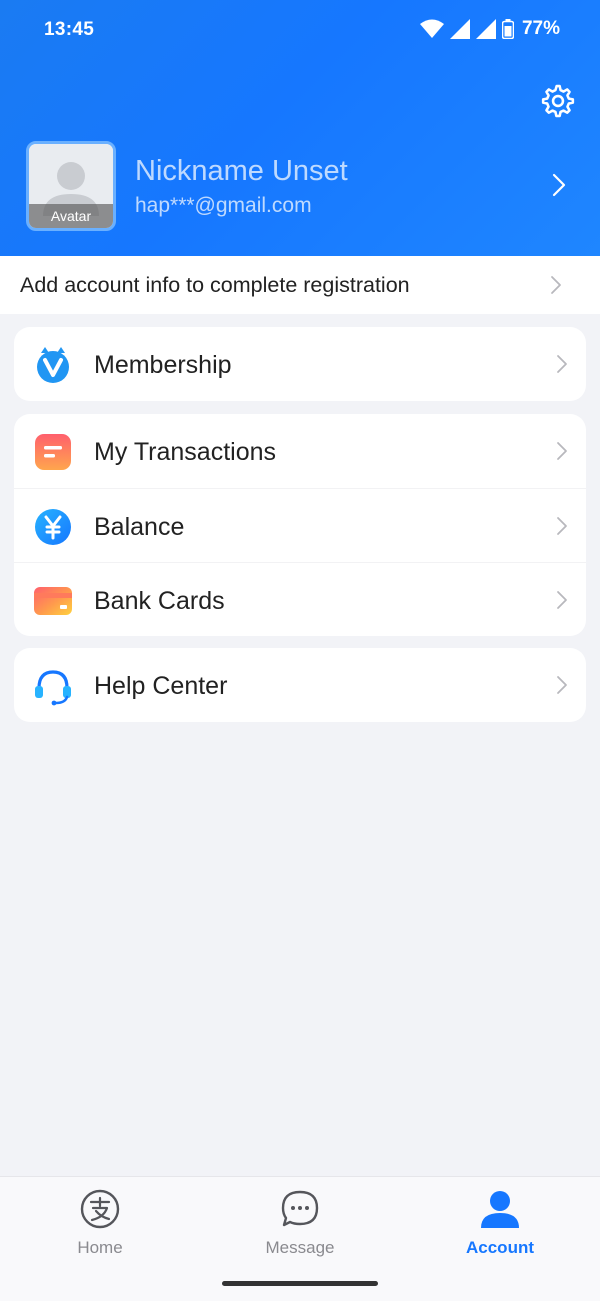  I want to click on menu-item-balance: Balance, so click(300, 525).